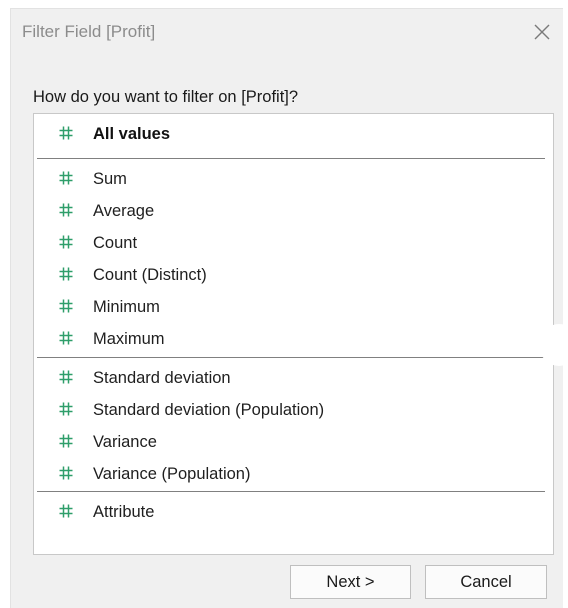 The height and width of the screenshot is (608, 568). What do you see at coordinates (542, 32) in the screenshot?
I see `close-icon` at bounding box center [542, 32].